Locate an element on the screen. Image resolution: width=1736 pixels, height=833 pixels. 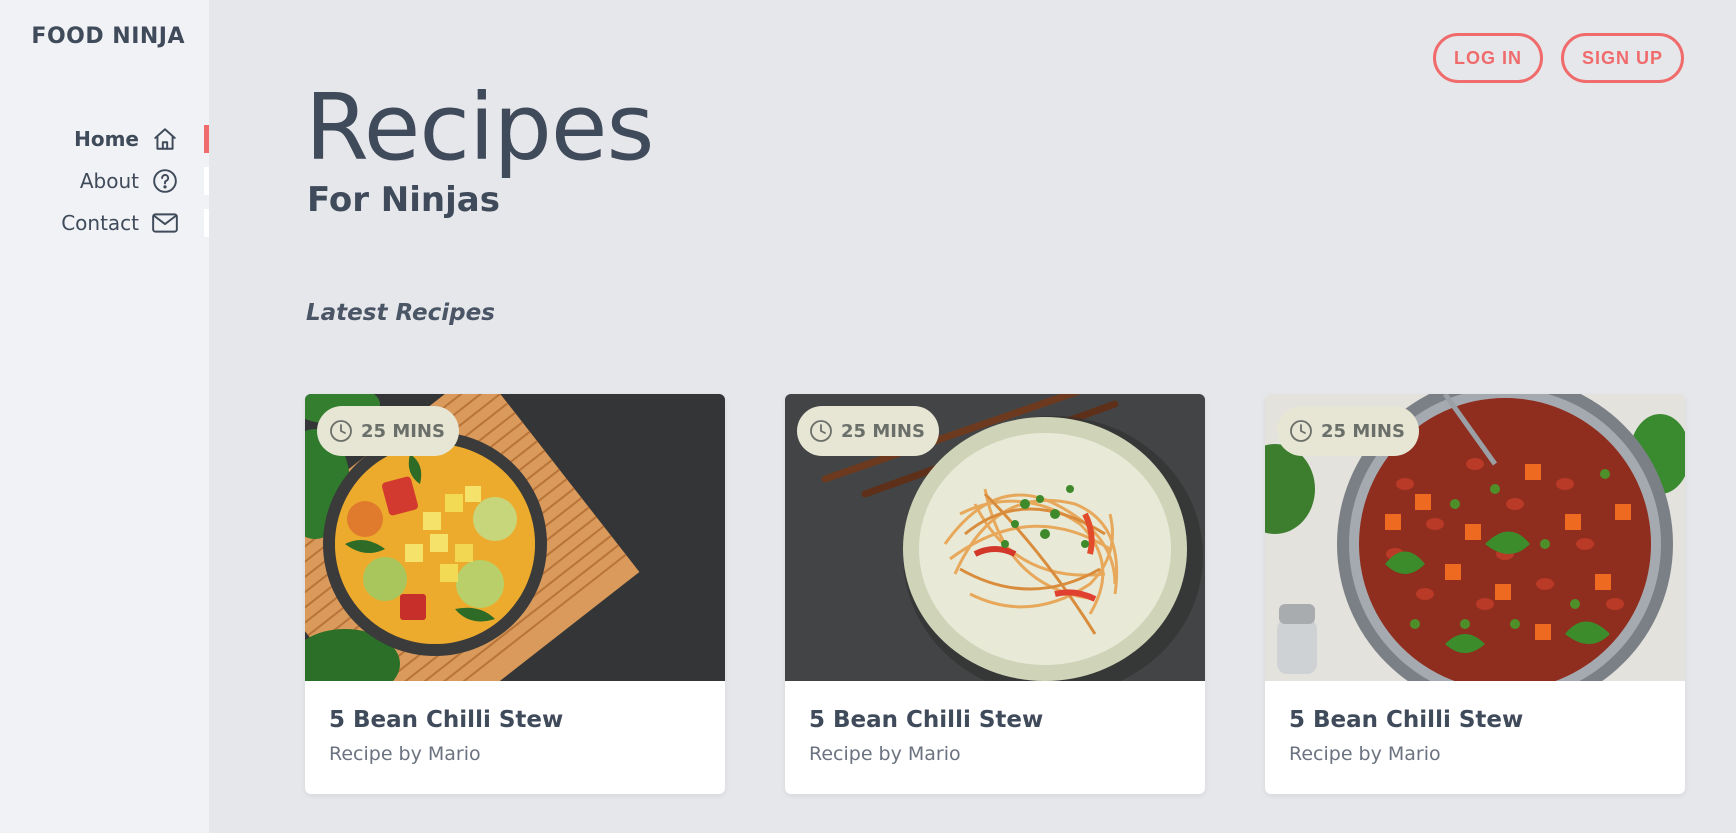
mail-icon is located at coordinates (165, 223).